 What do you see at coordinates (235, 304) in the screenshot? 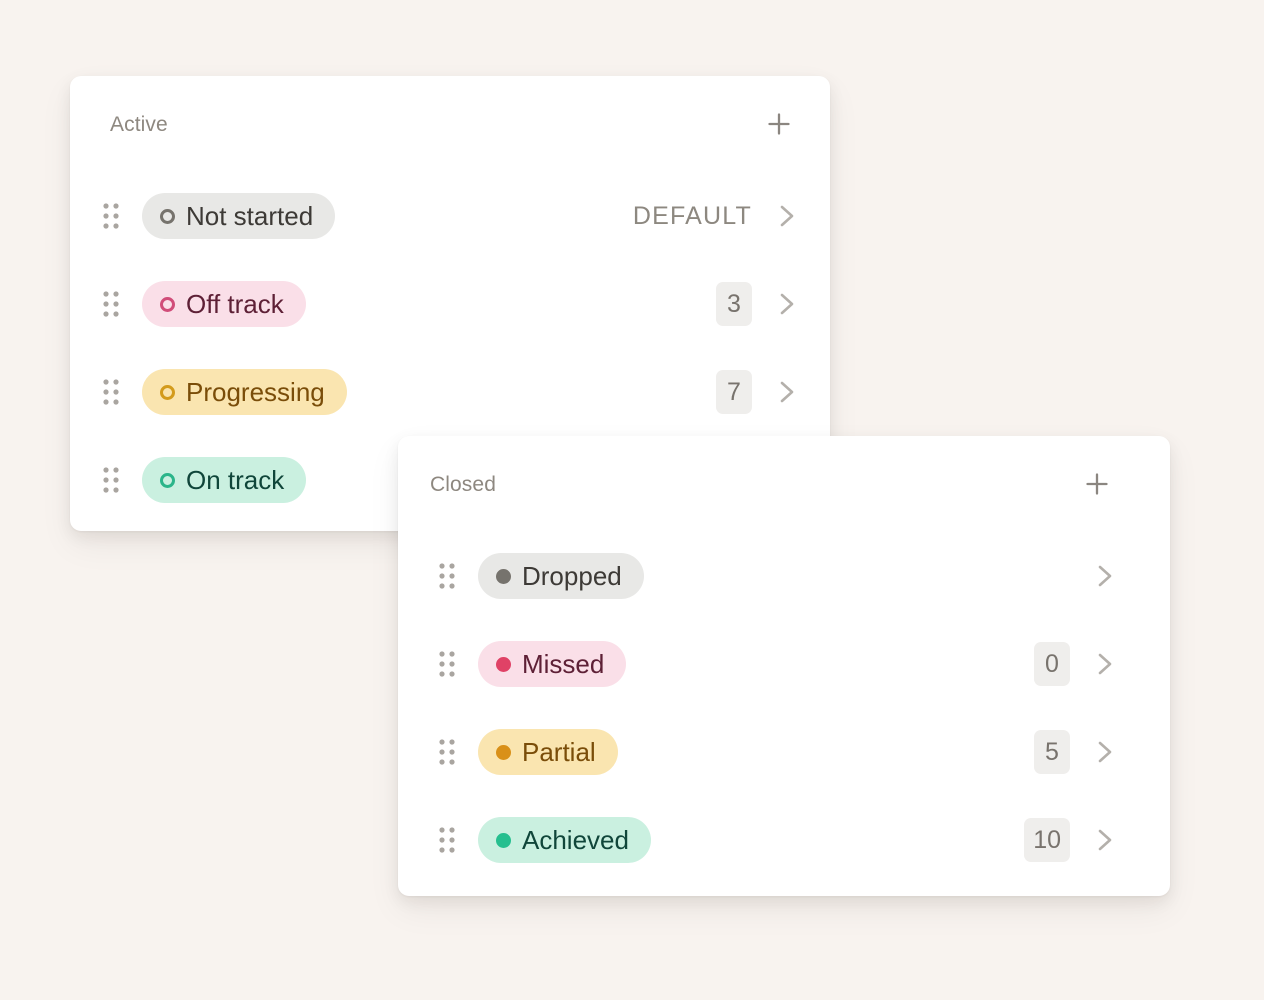
I see `status-pill-label: Off track` at bounding box center [235, 304].